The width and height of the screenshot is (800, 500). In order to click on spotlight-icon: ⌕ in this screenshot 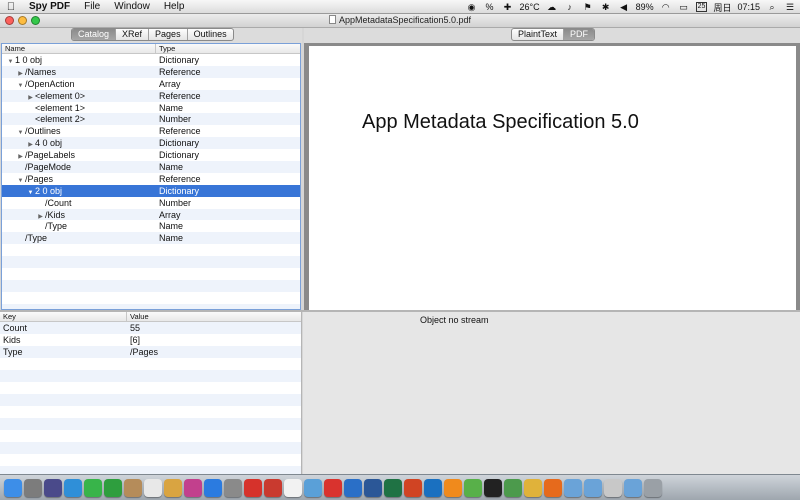, I will do `click(772, 7)`.